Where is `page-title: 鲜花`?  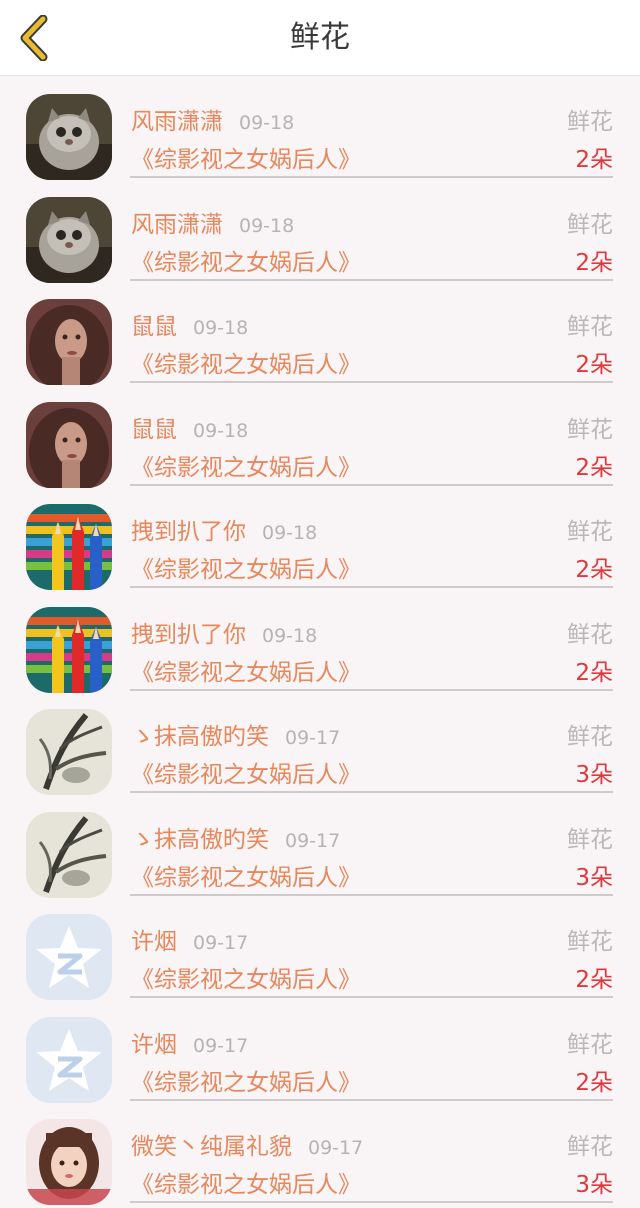 page-title: 鲜花 is located at coordinates (320, 37).